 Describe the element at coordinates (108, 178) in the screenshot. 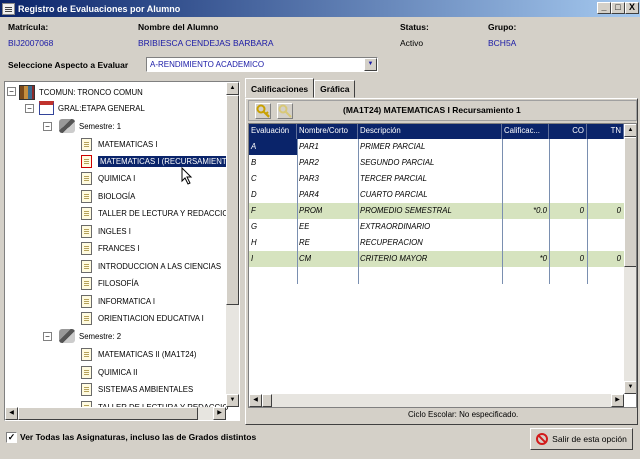

I see `tree-subject: QUIMICA I` at that location.